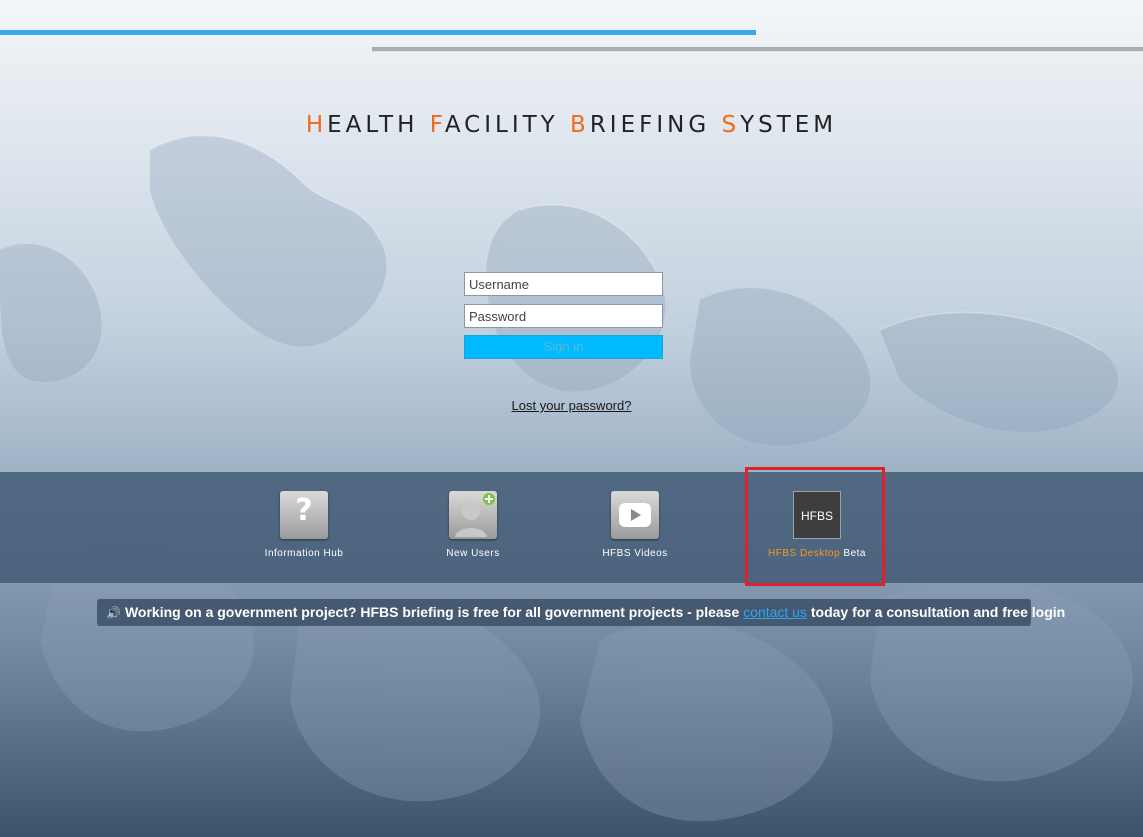 The width and height of the screenshot is (1143, 837). What do you see at coordinates (757, 49) in the screenshot?
I see `top-divider-bar` at bounding box center [757, 49].